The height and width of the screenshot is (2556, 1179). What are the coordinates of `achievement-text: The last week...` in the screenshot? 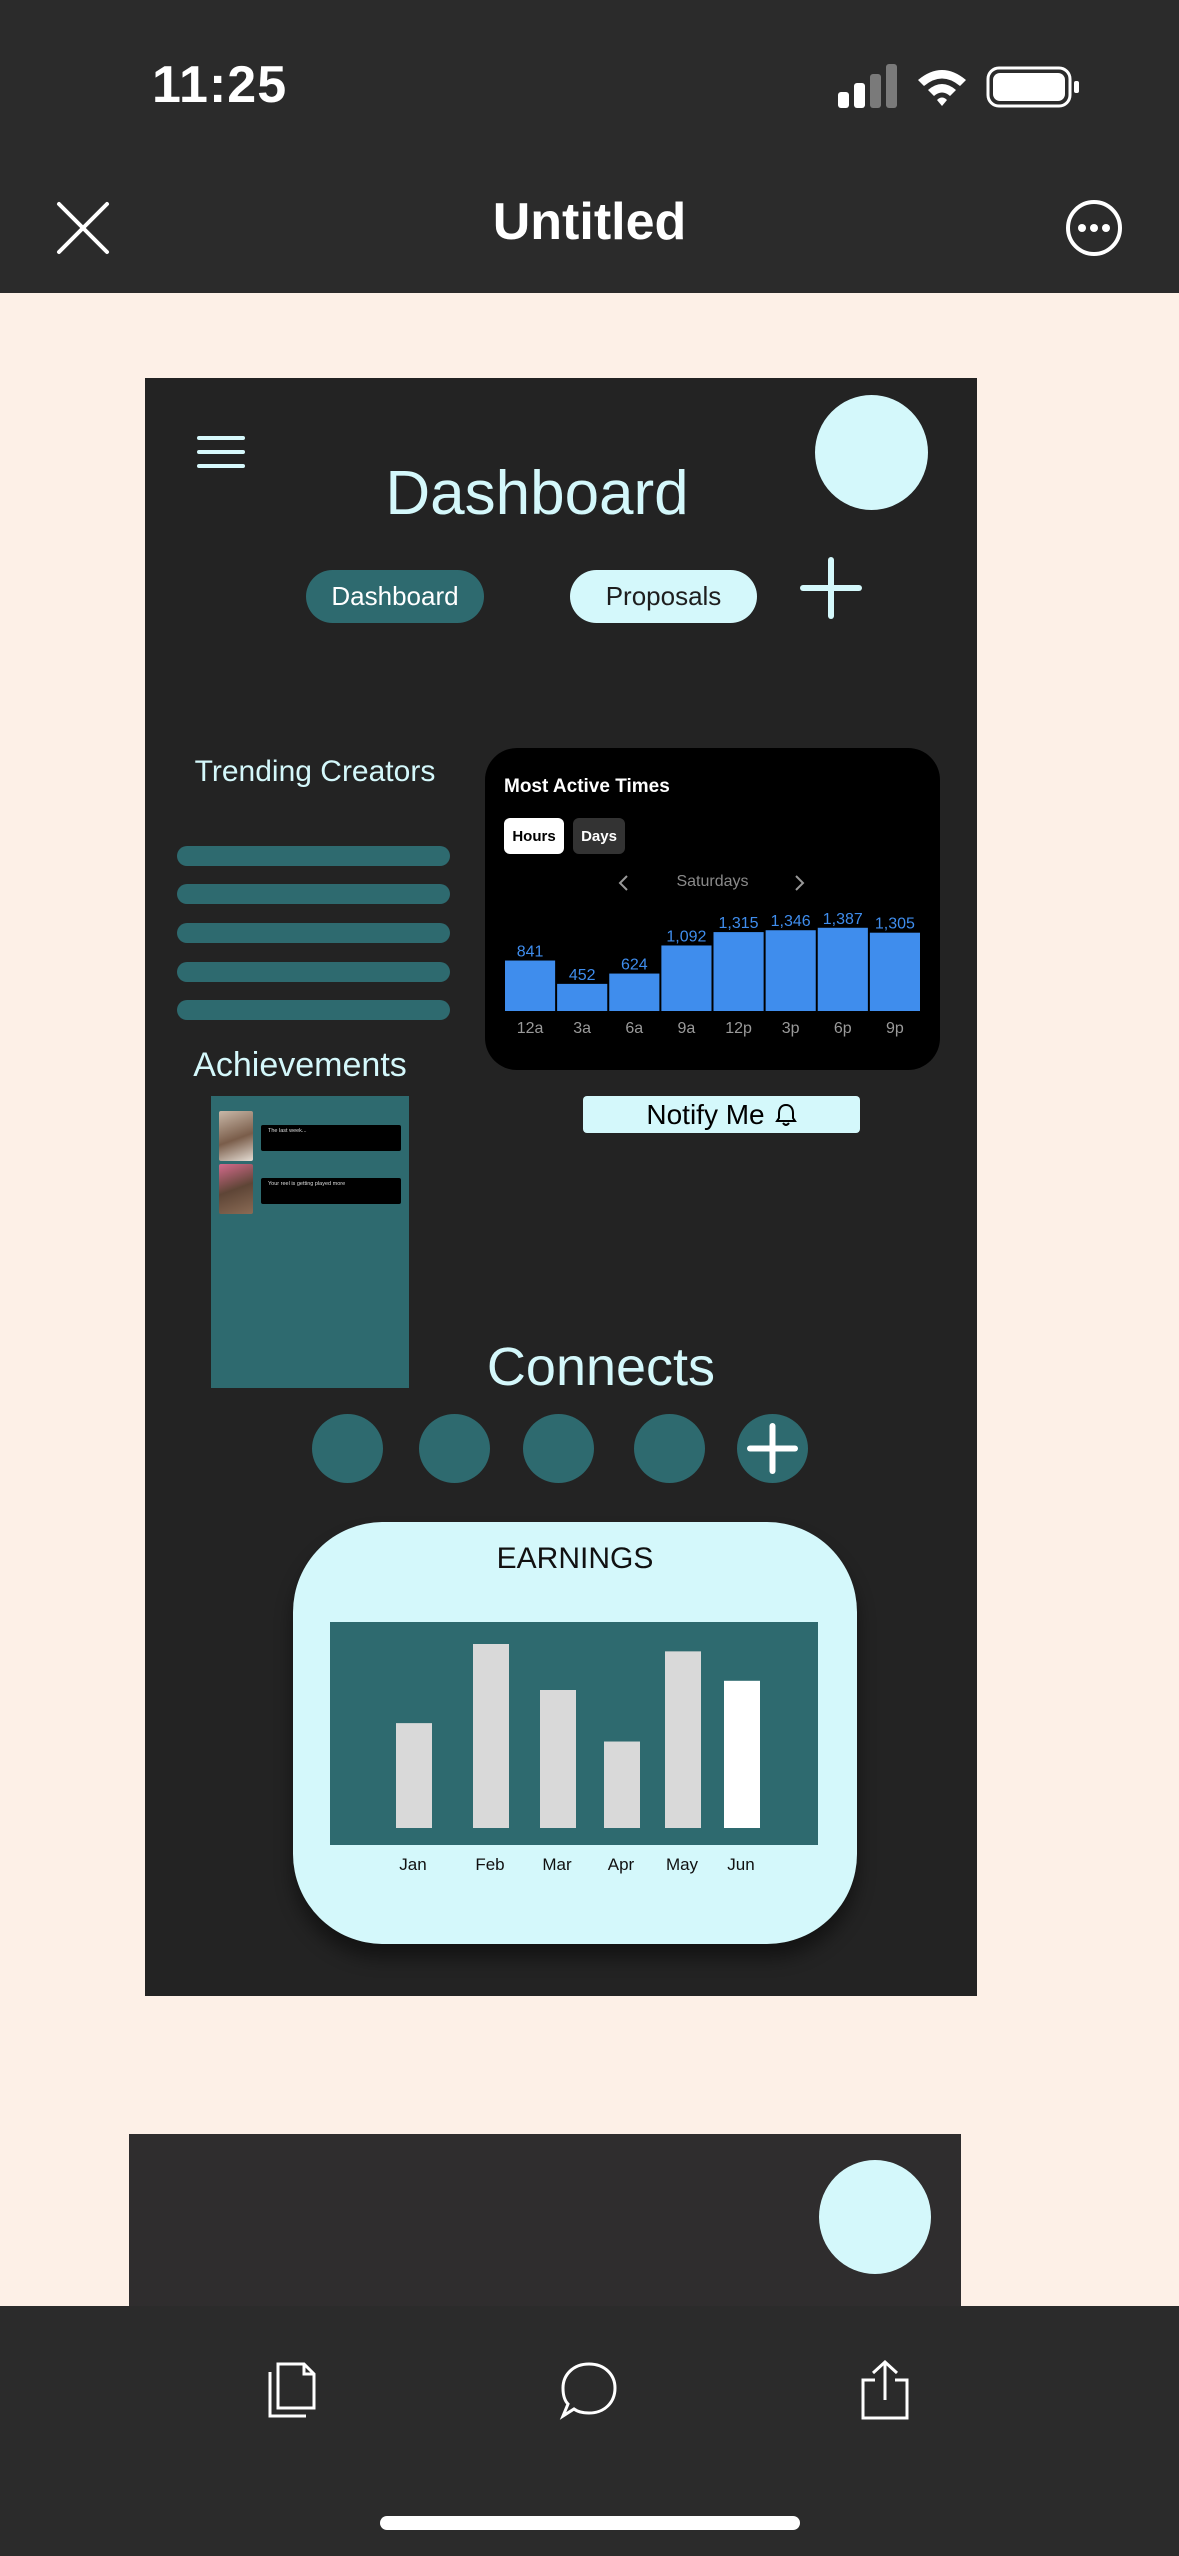 It's located at (287, 1131).